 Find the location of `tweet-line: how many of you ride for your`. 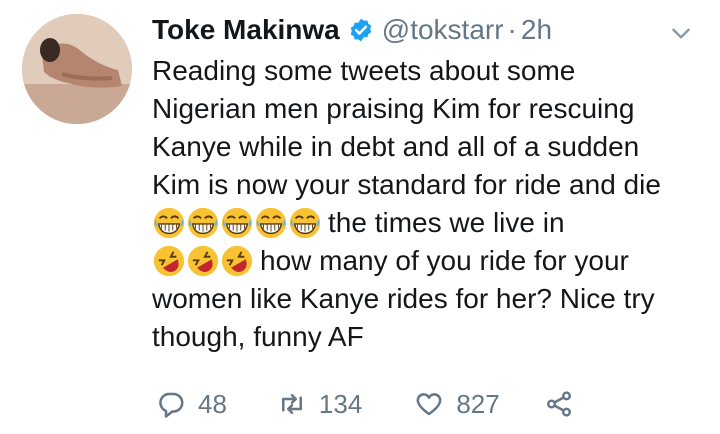

tweet-line: how many of you ride for your is located at coordinates (432, 261).